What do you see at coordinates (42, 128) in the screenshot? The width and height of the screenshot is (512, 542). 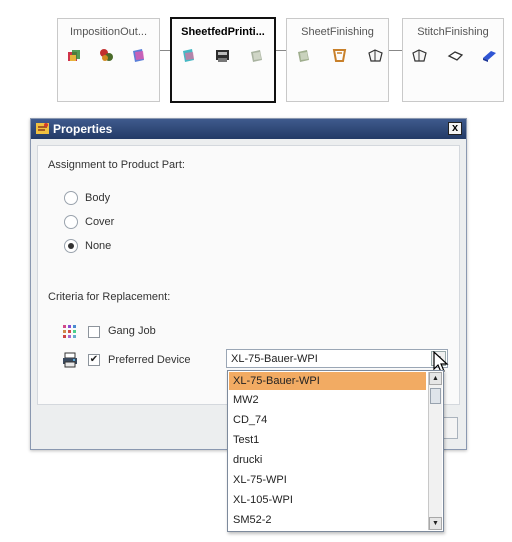 I see `properties-icon` at bounding box center [42, 128].